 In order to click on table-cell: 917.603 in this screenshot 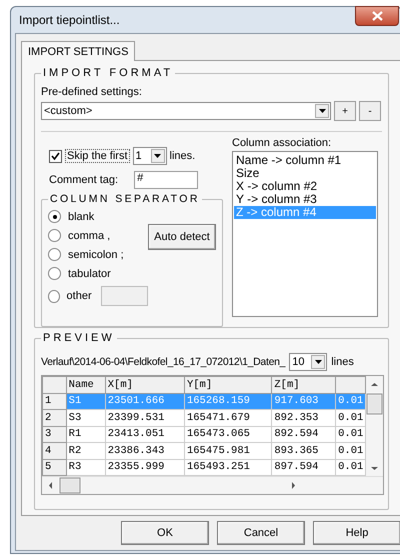, I will do `click(304, 401)`.